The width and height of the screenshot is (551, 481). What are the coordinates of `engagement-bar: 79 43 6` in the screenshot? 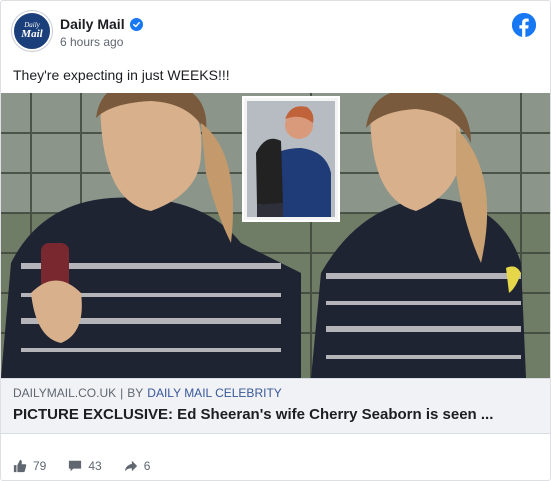 It's located at (92, 466).